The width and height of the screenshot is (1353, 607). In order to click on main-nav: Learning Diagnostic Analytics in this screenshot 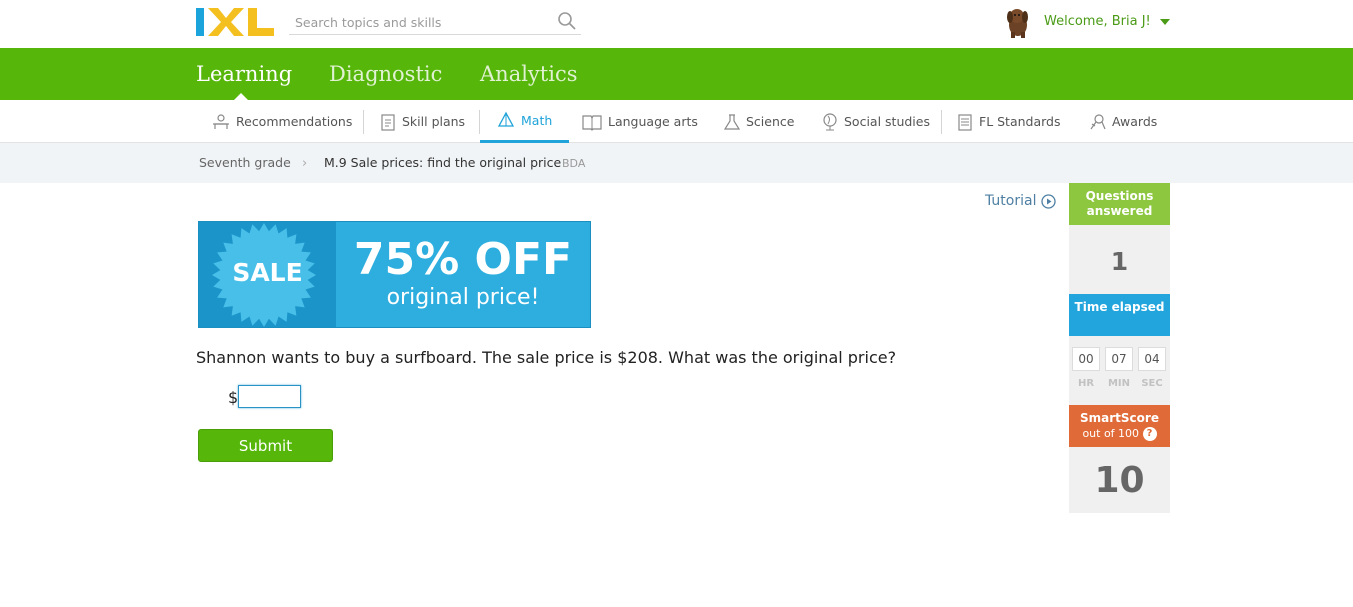, I will do `click(676, 74)`.